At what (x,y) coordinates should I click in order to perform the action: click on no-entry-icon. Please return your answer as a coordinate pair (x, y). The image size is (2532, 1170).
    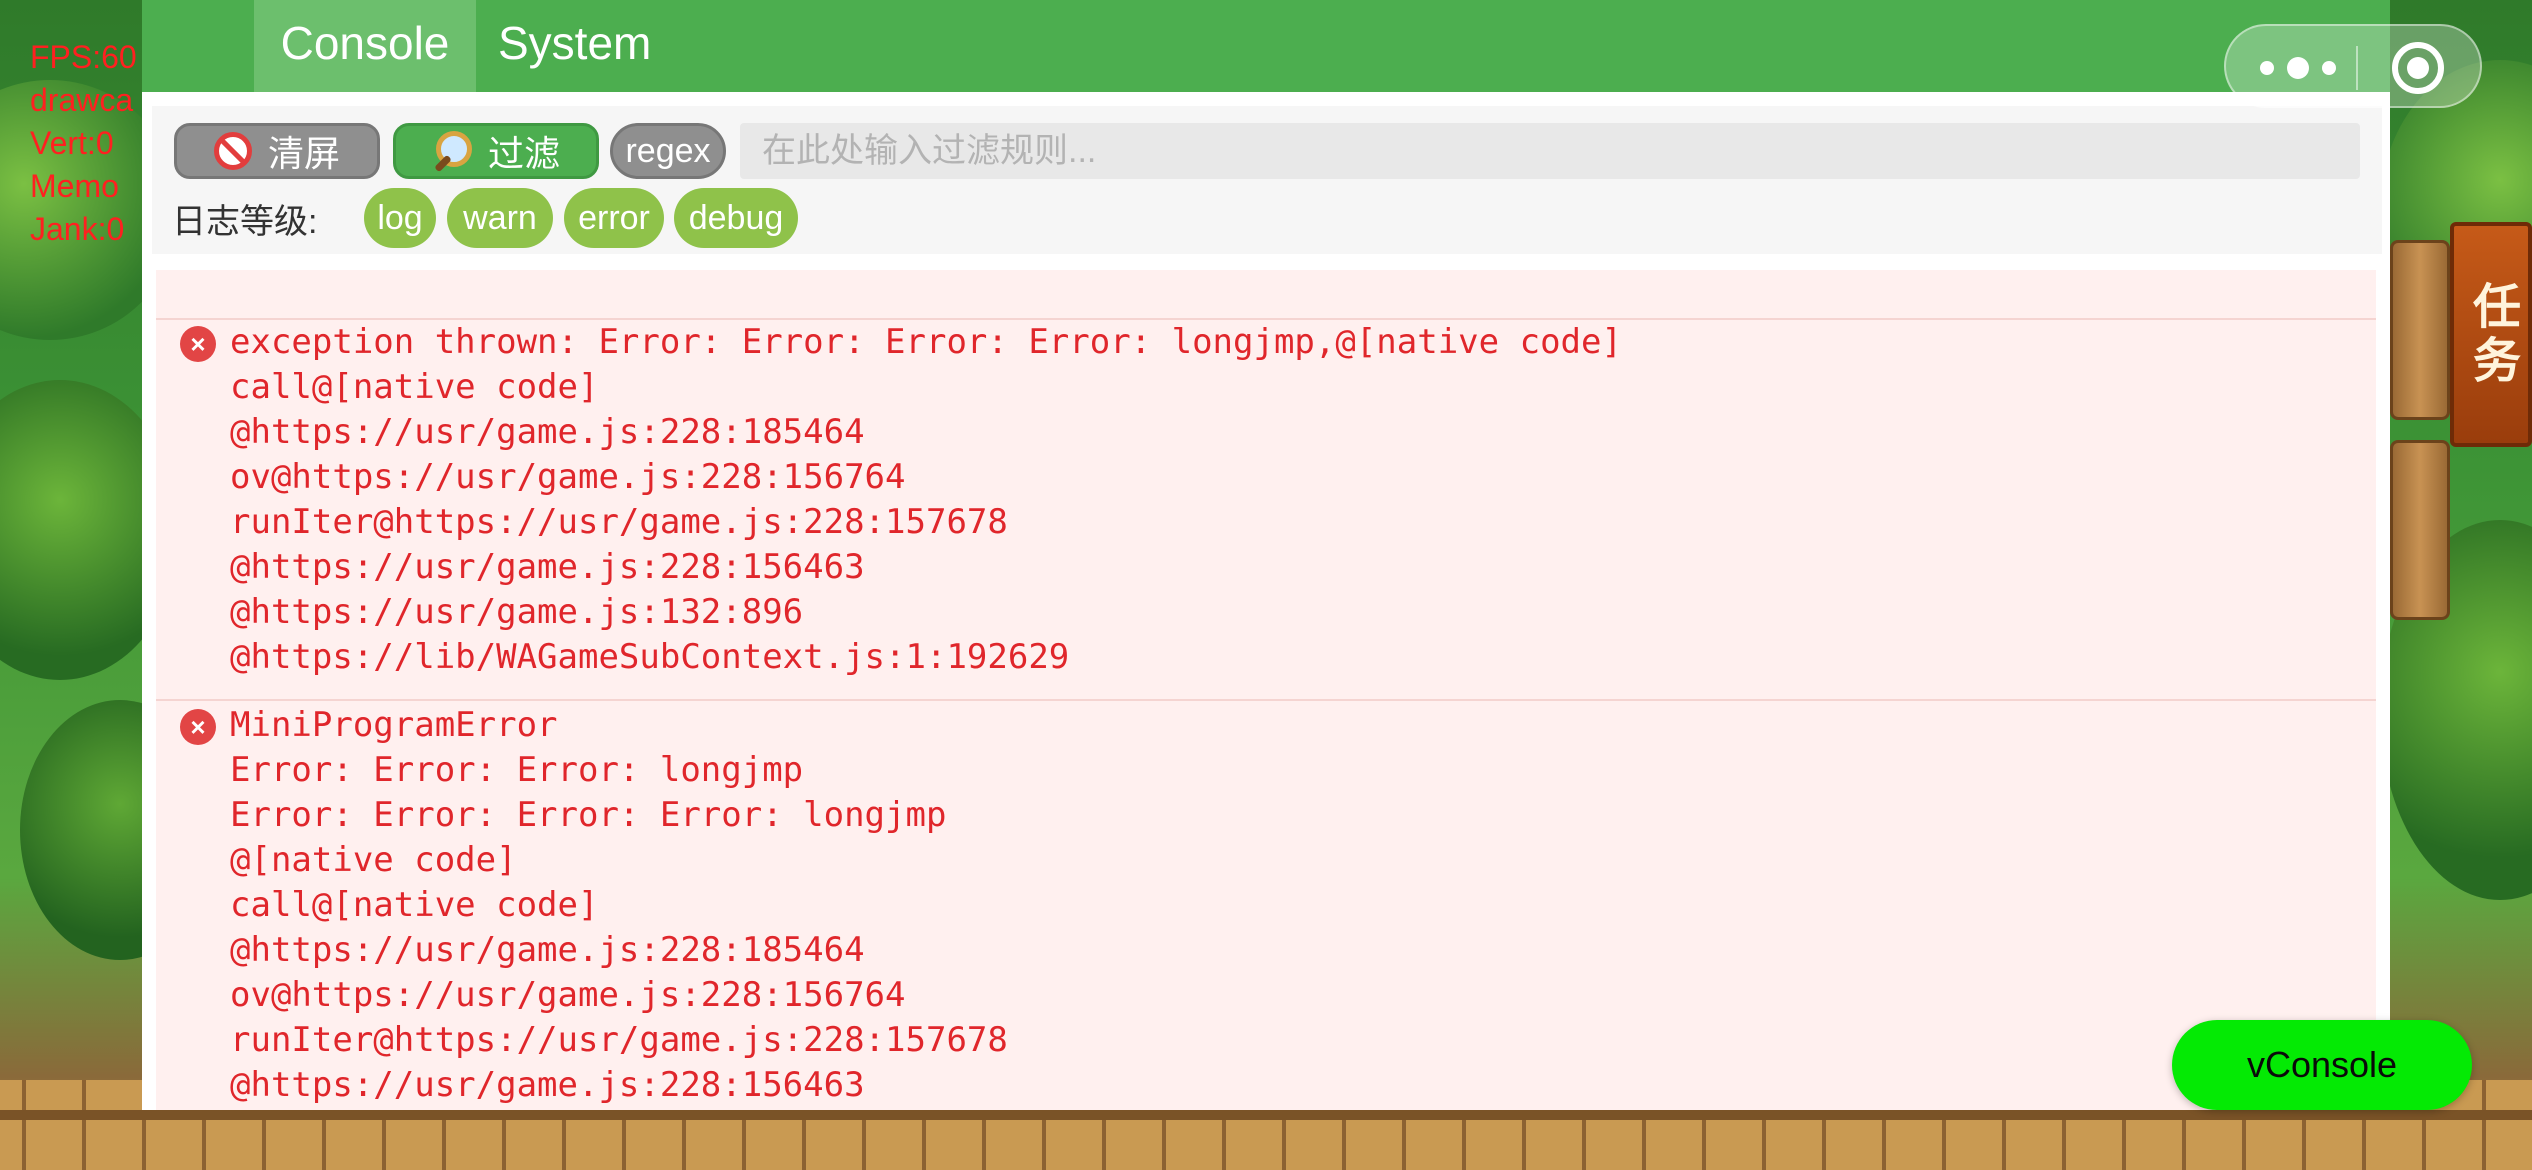
    Looking at the image, I should click on (232, 151).